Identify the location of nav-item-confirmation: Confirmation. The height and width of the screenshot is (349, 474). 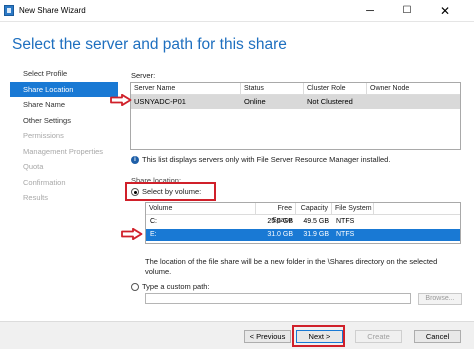
(44, 182).